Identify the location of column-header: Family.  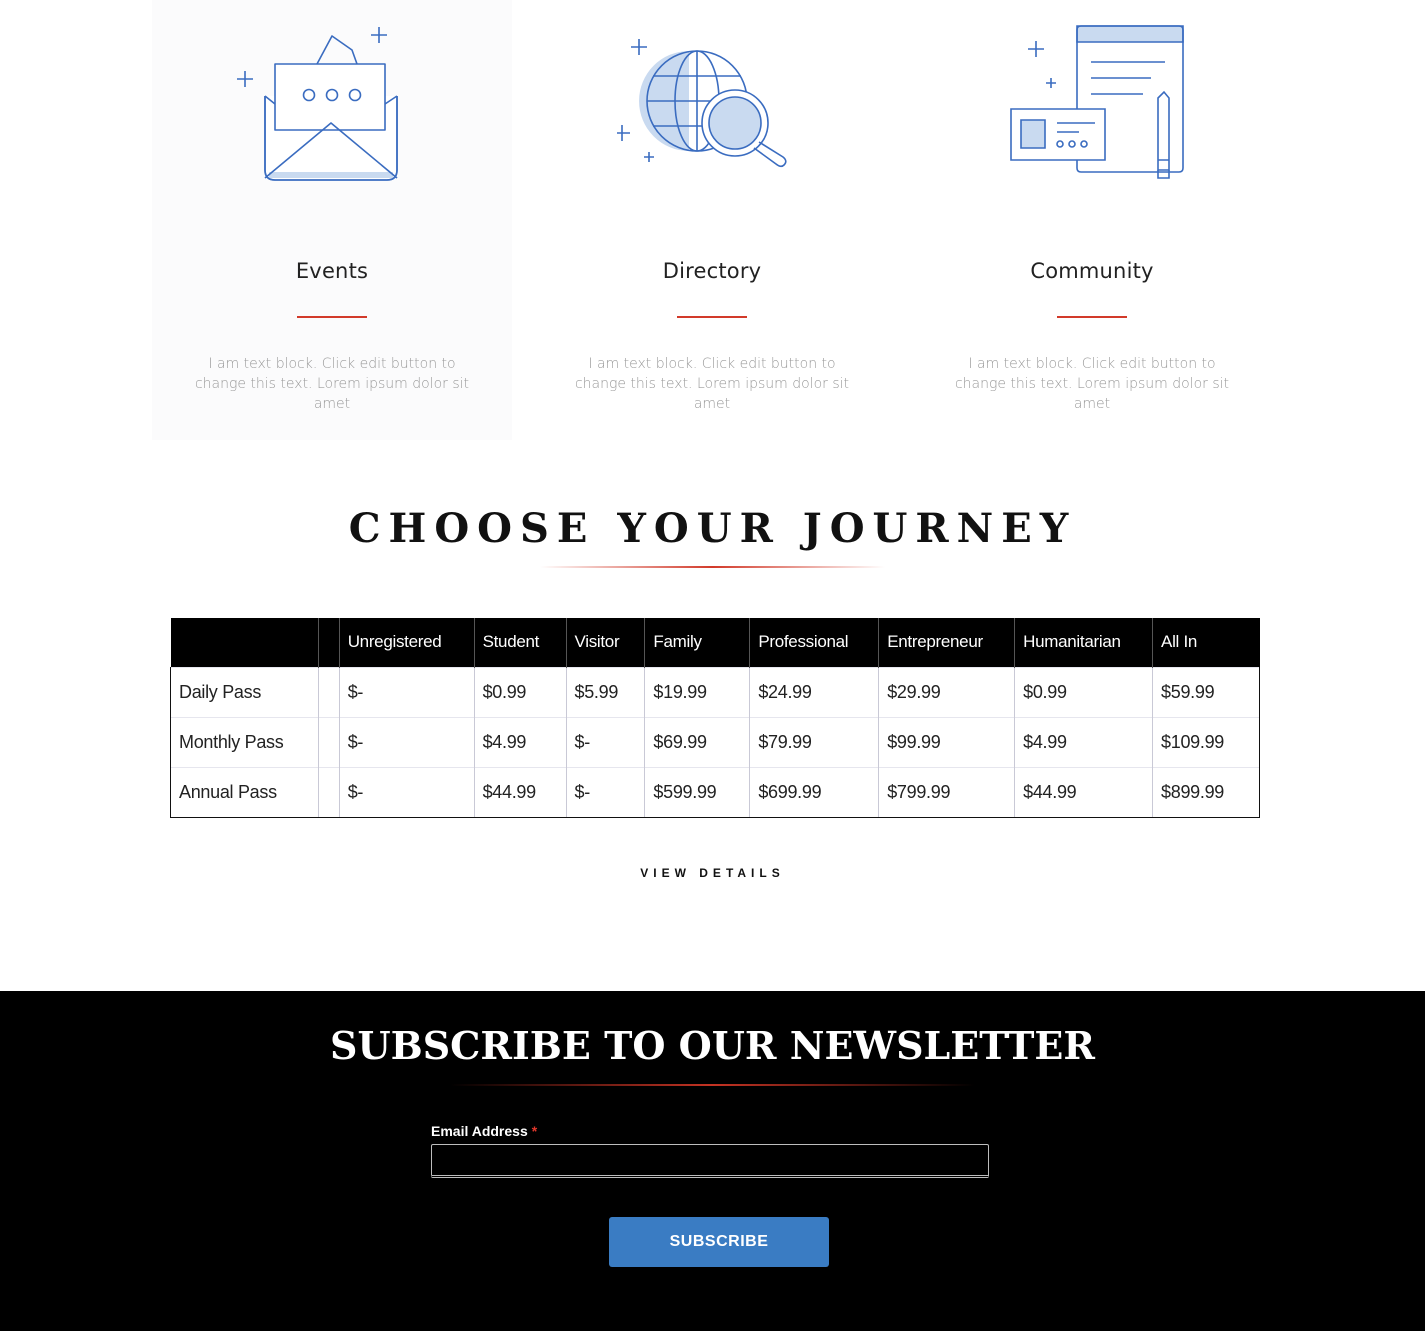
(697, 642).